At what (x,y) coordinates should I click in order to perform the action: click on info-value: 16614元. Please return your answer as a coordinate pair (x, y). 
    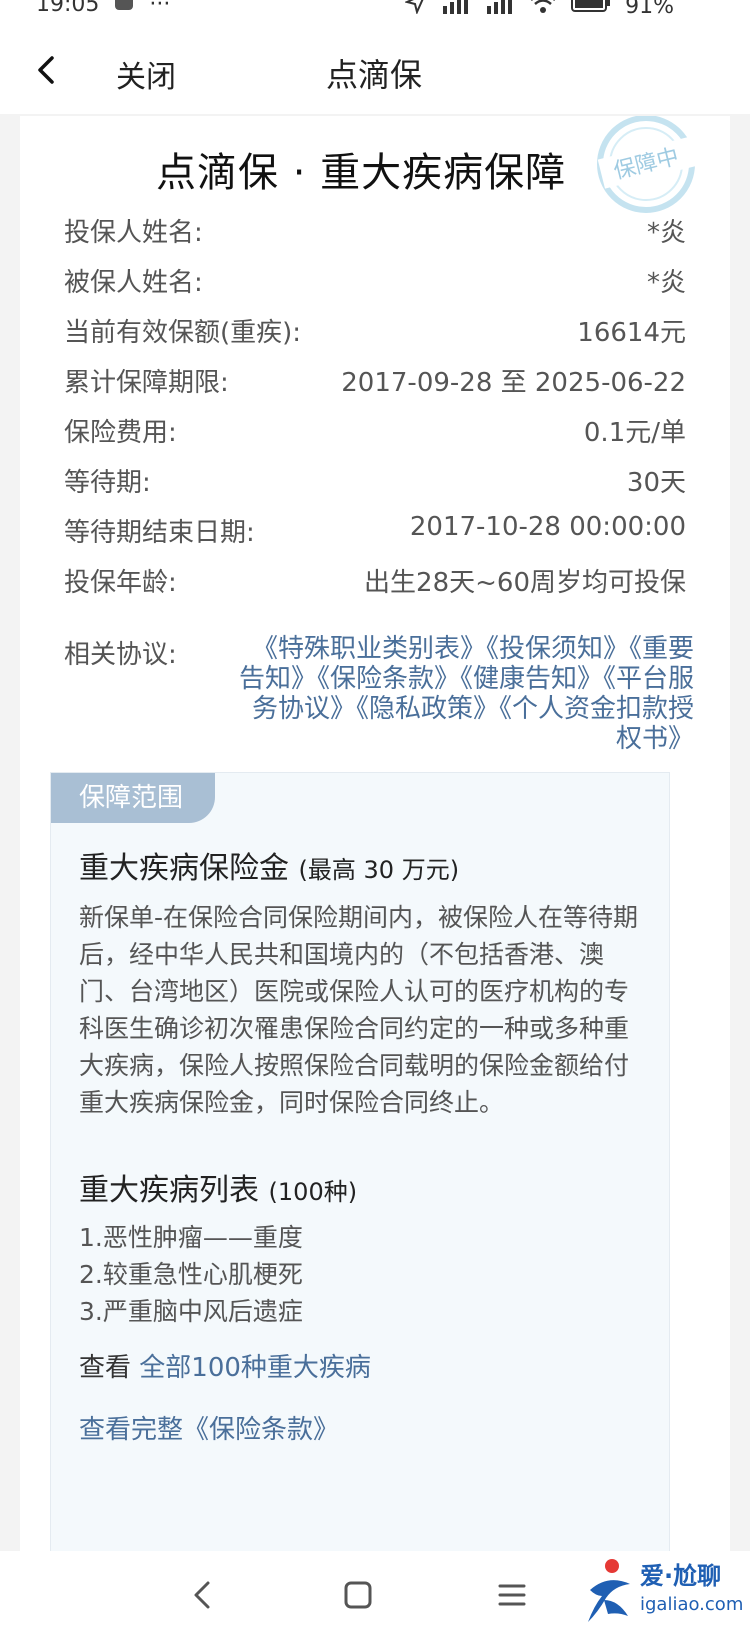
    Looking at the image, I should click on (631, 333).